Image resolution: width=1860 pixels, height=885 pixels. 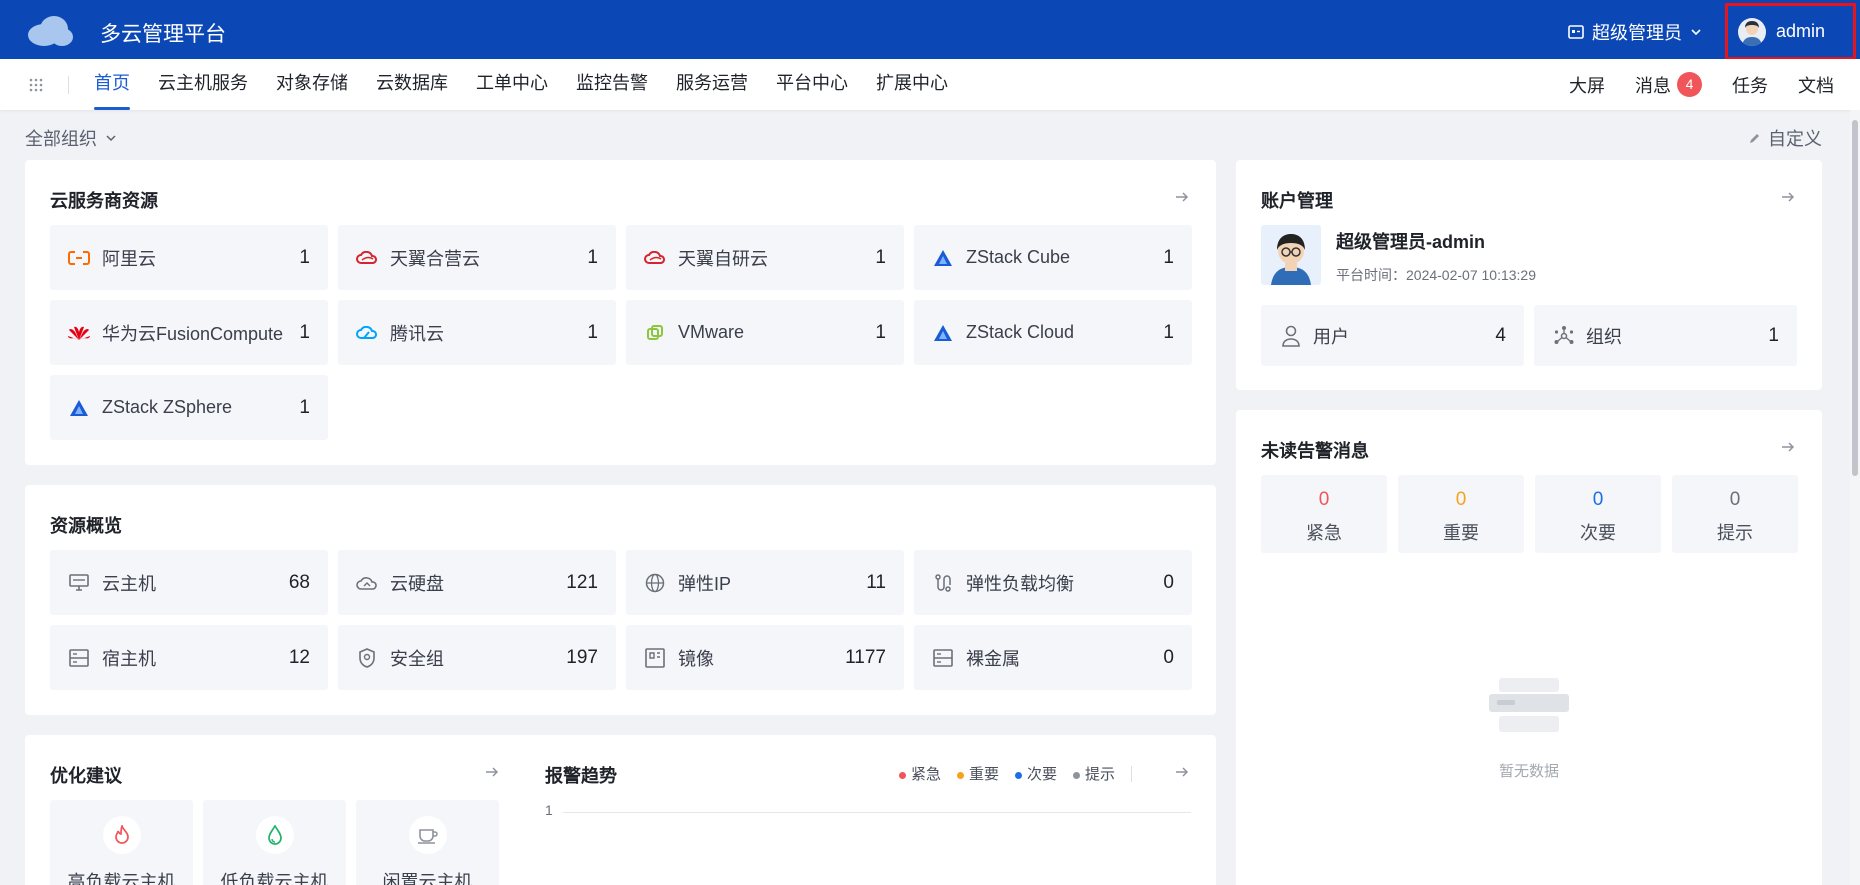 What do you see at coordinates (1053, 657) in the screenshot?
I see `resource-tile-baremetal: 裸金属 0` at bounding box center [1053, 657].